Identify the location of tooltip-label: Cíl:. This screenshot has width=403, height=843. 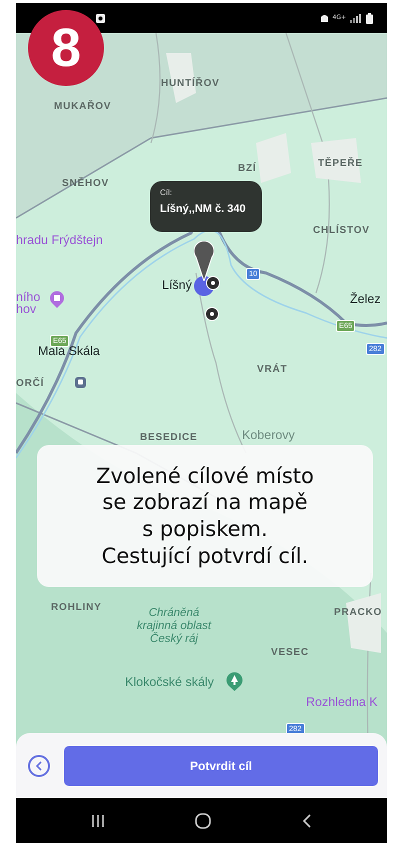
(166, 192).